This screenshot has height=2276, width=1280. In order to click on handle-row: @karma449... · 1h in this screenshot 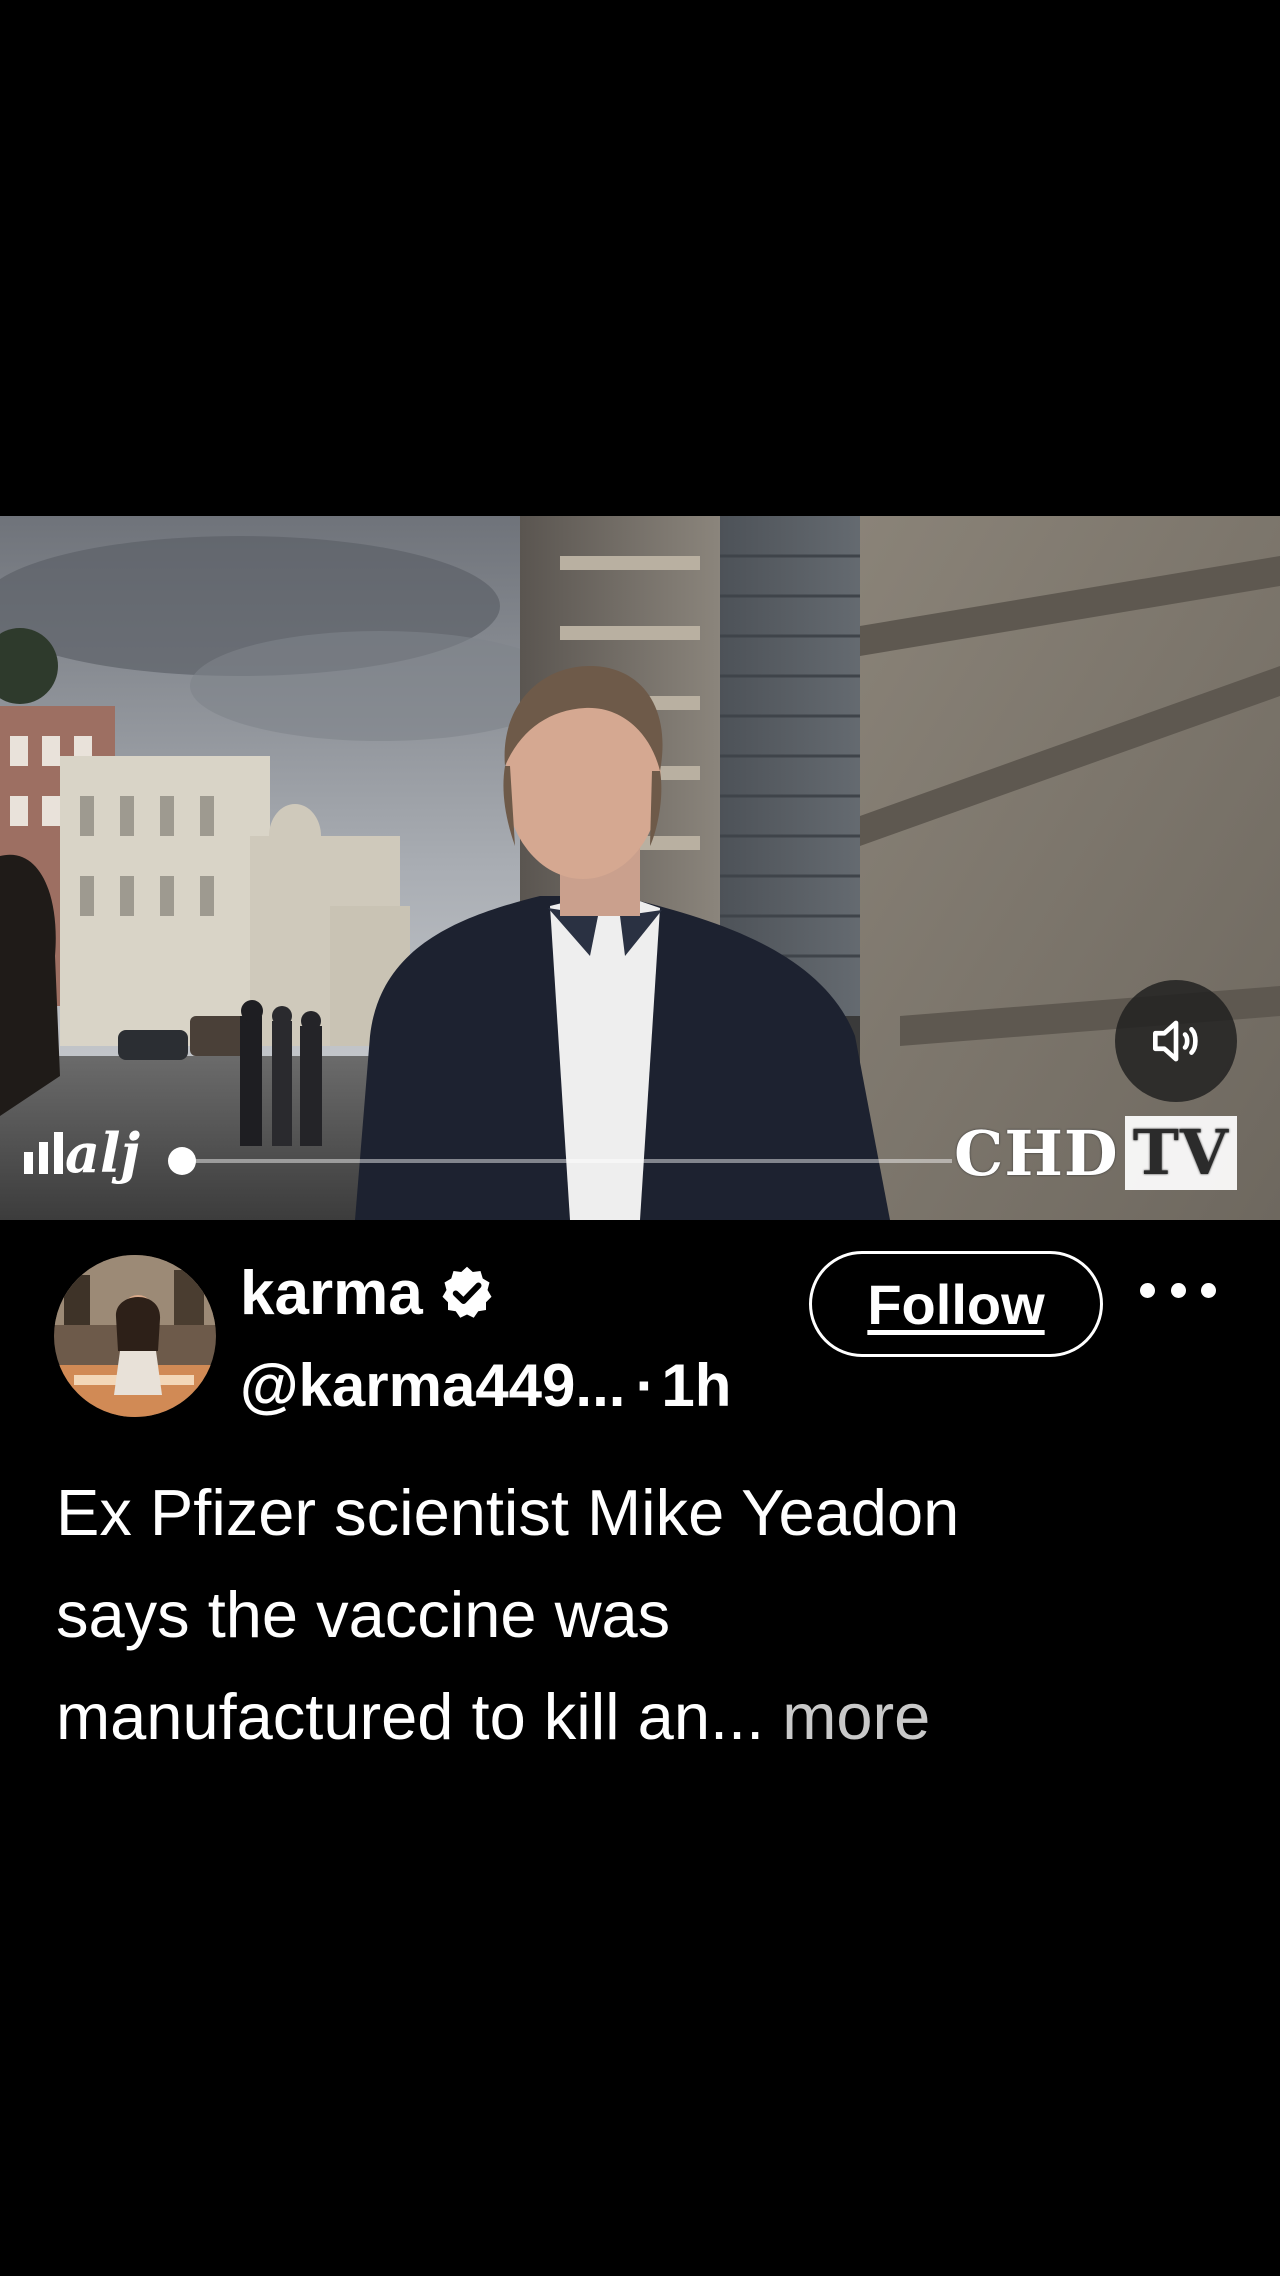, I will do `click(485, 1385)`.